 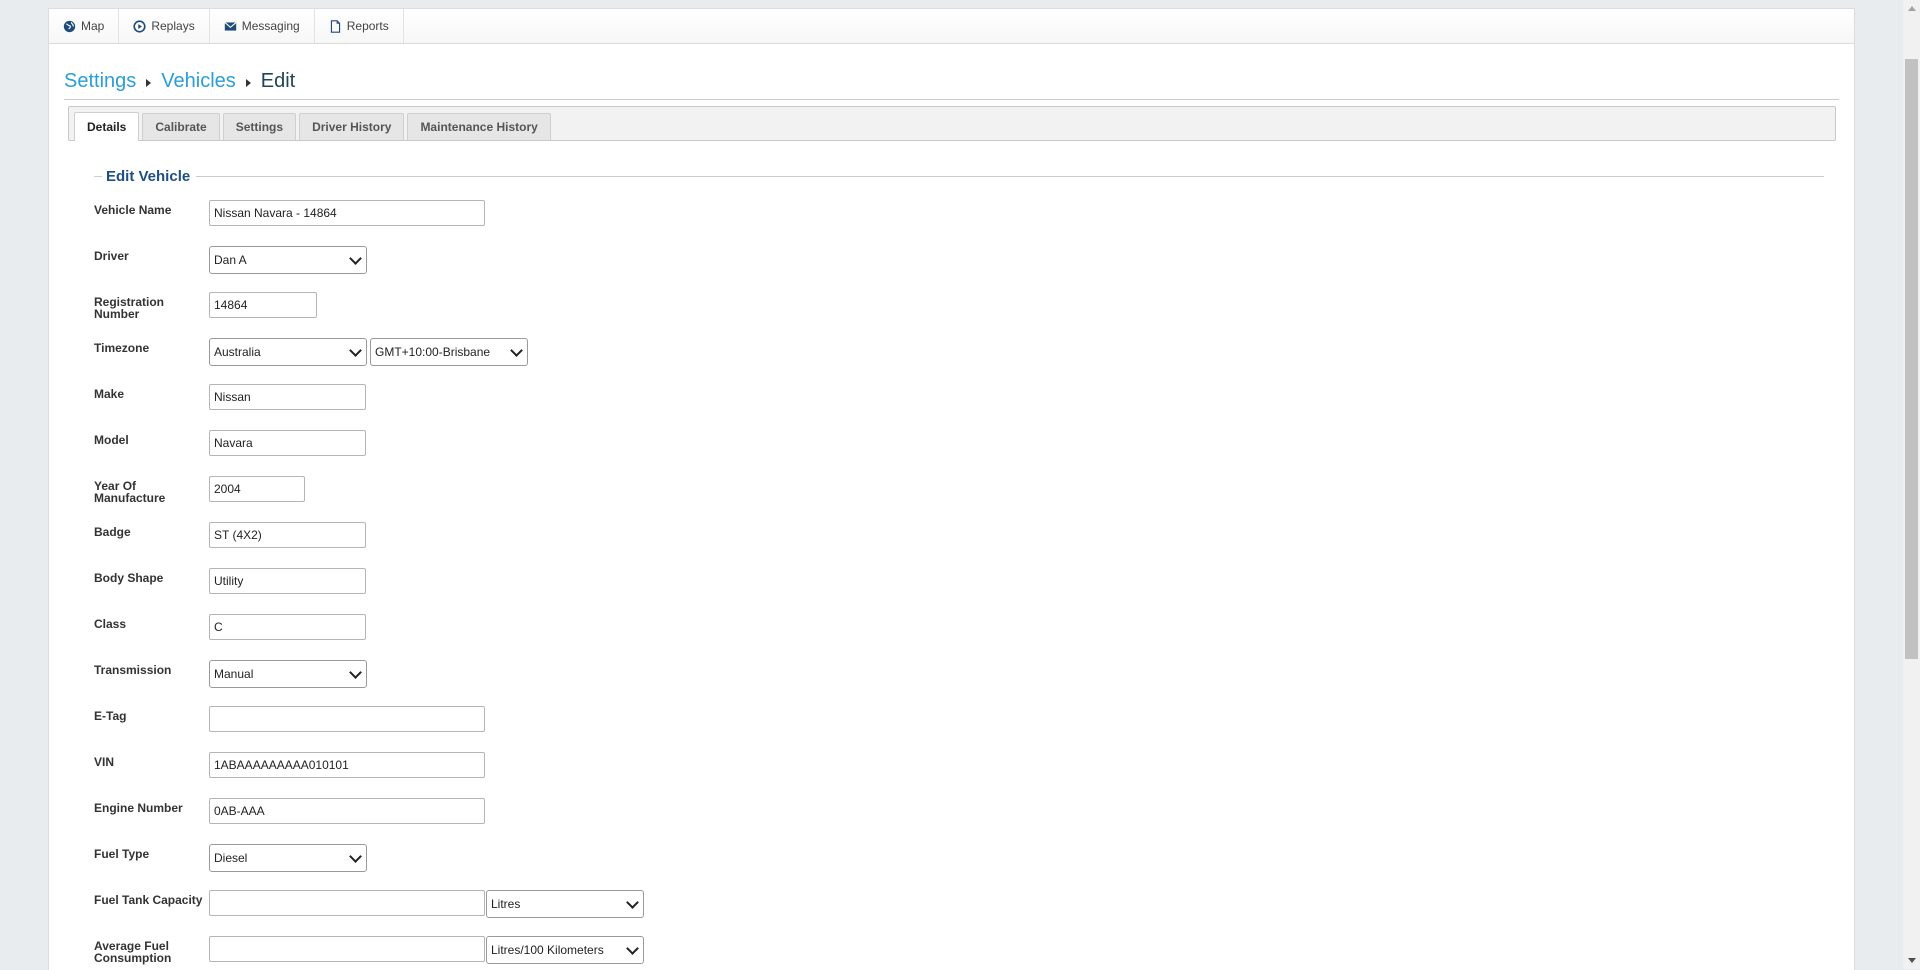 What do you see at coordinates (129, 308) in the screenshot?
I see `registration-label: Registration Number` at bounding box center [129, 308].